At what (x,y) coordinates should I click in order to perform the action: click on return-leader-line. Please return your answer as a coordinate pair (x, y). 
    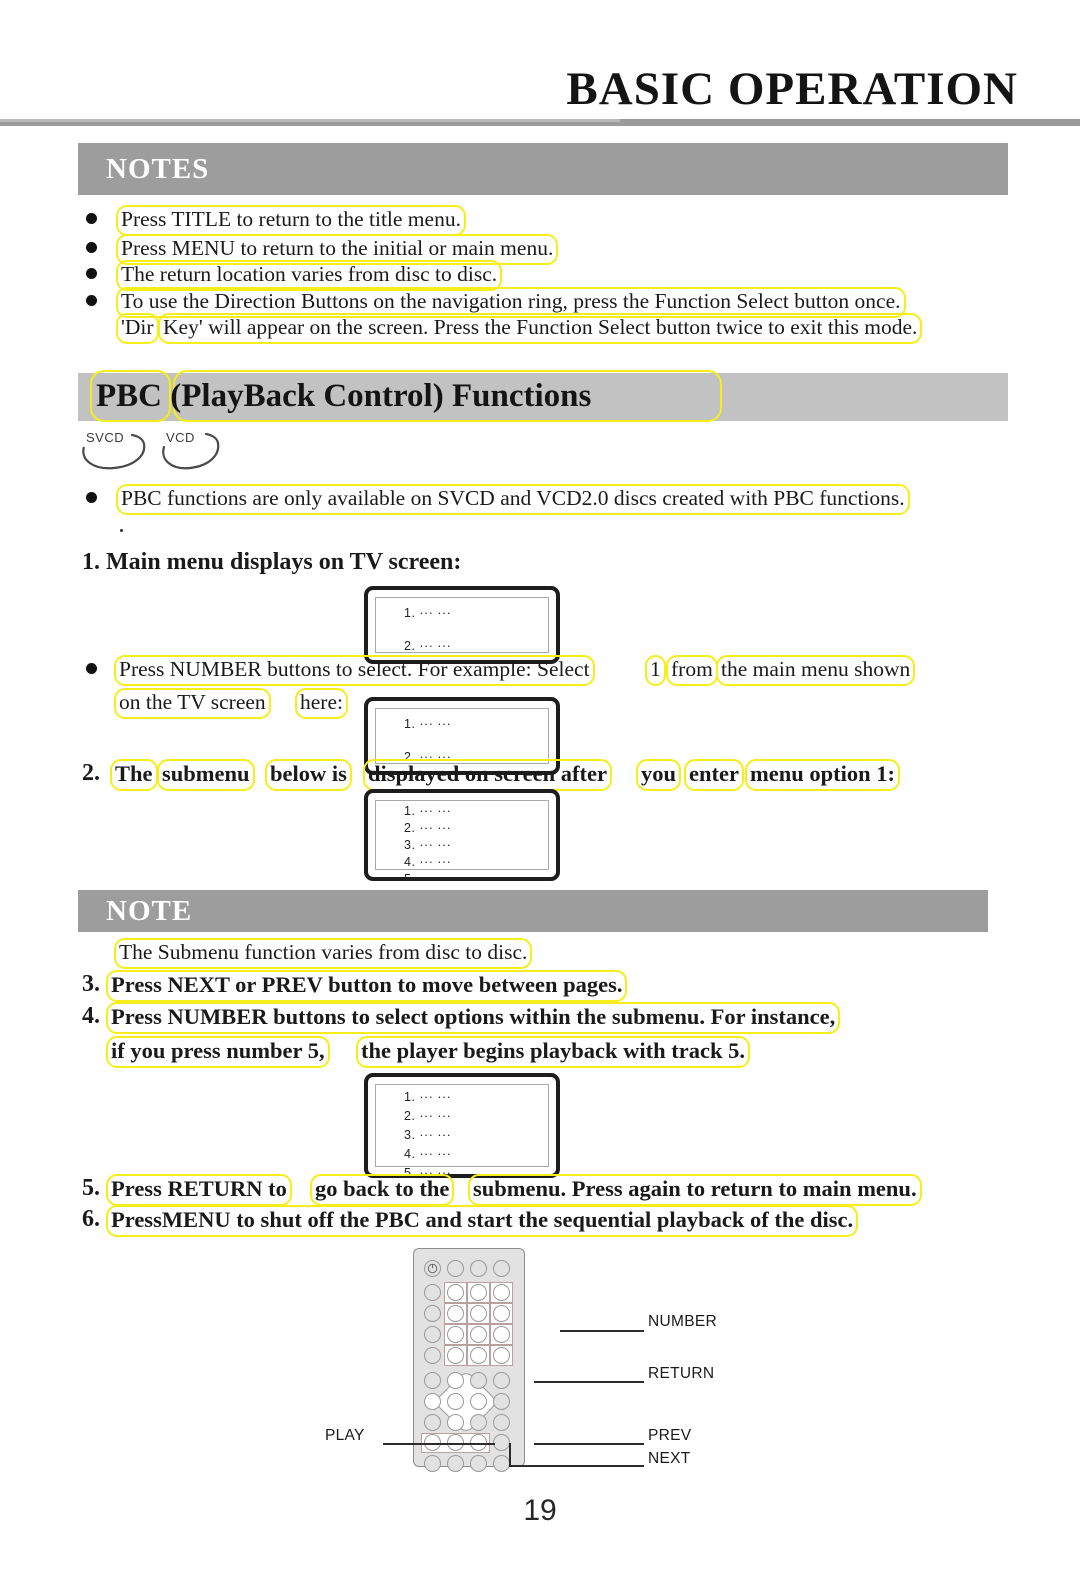
    Looking at the image, I should click on (589, 1382).